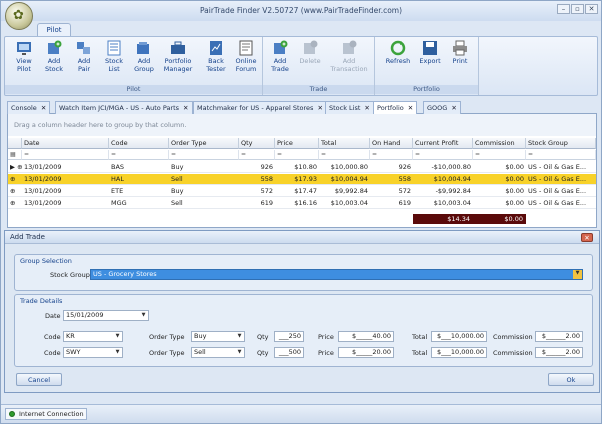 The width and height of the screenshot is (602, 424). Describe the element at coordinates (297, 143) in the screenshot. I see `column-header-price: Price` at that location.